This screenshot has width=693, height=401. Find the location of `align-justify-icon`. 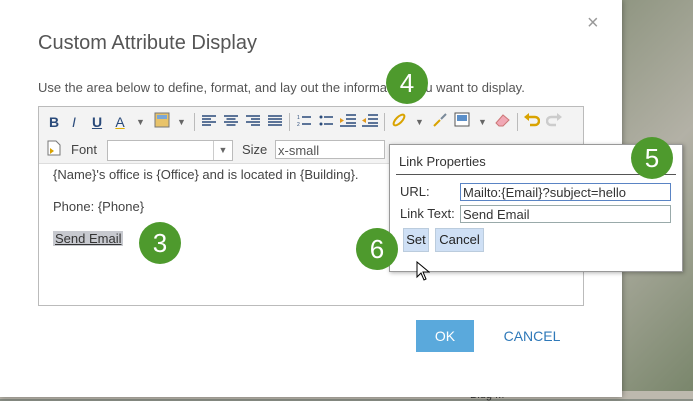

align-justify-icon is located at coordinates (275, 122).